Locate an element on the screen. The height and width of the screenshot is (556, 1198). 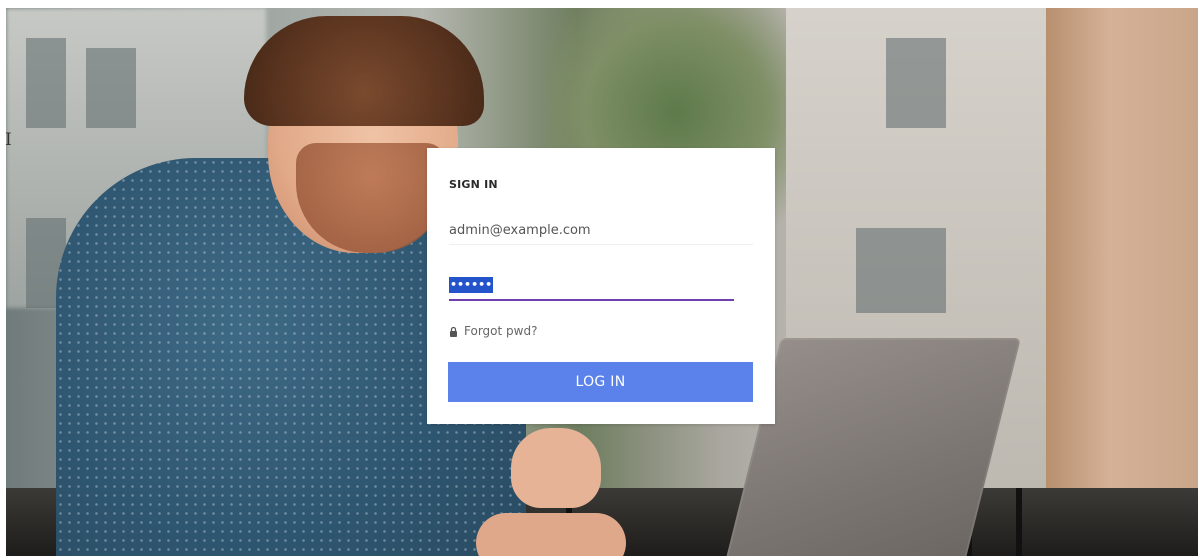
forgot-password-link: Forgot pwd? is located at coordinates (493, 331).